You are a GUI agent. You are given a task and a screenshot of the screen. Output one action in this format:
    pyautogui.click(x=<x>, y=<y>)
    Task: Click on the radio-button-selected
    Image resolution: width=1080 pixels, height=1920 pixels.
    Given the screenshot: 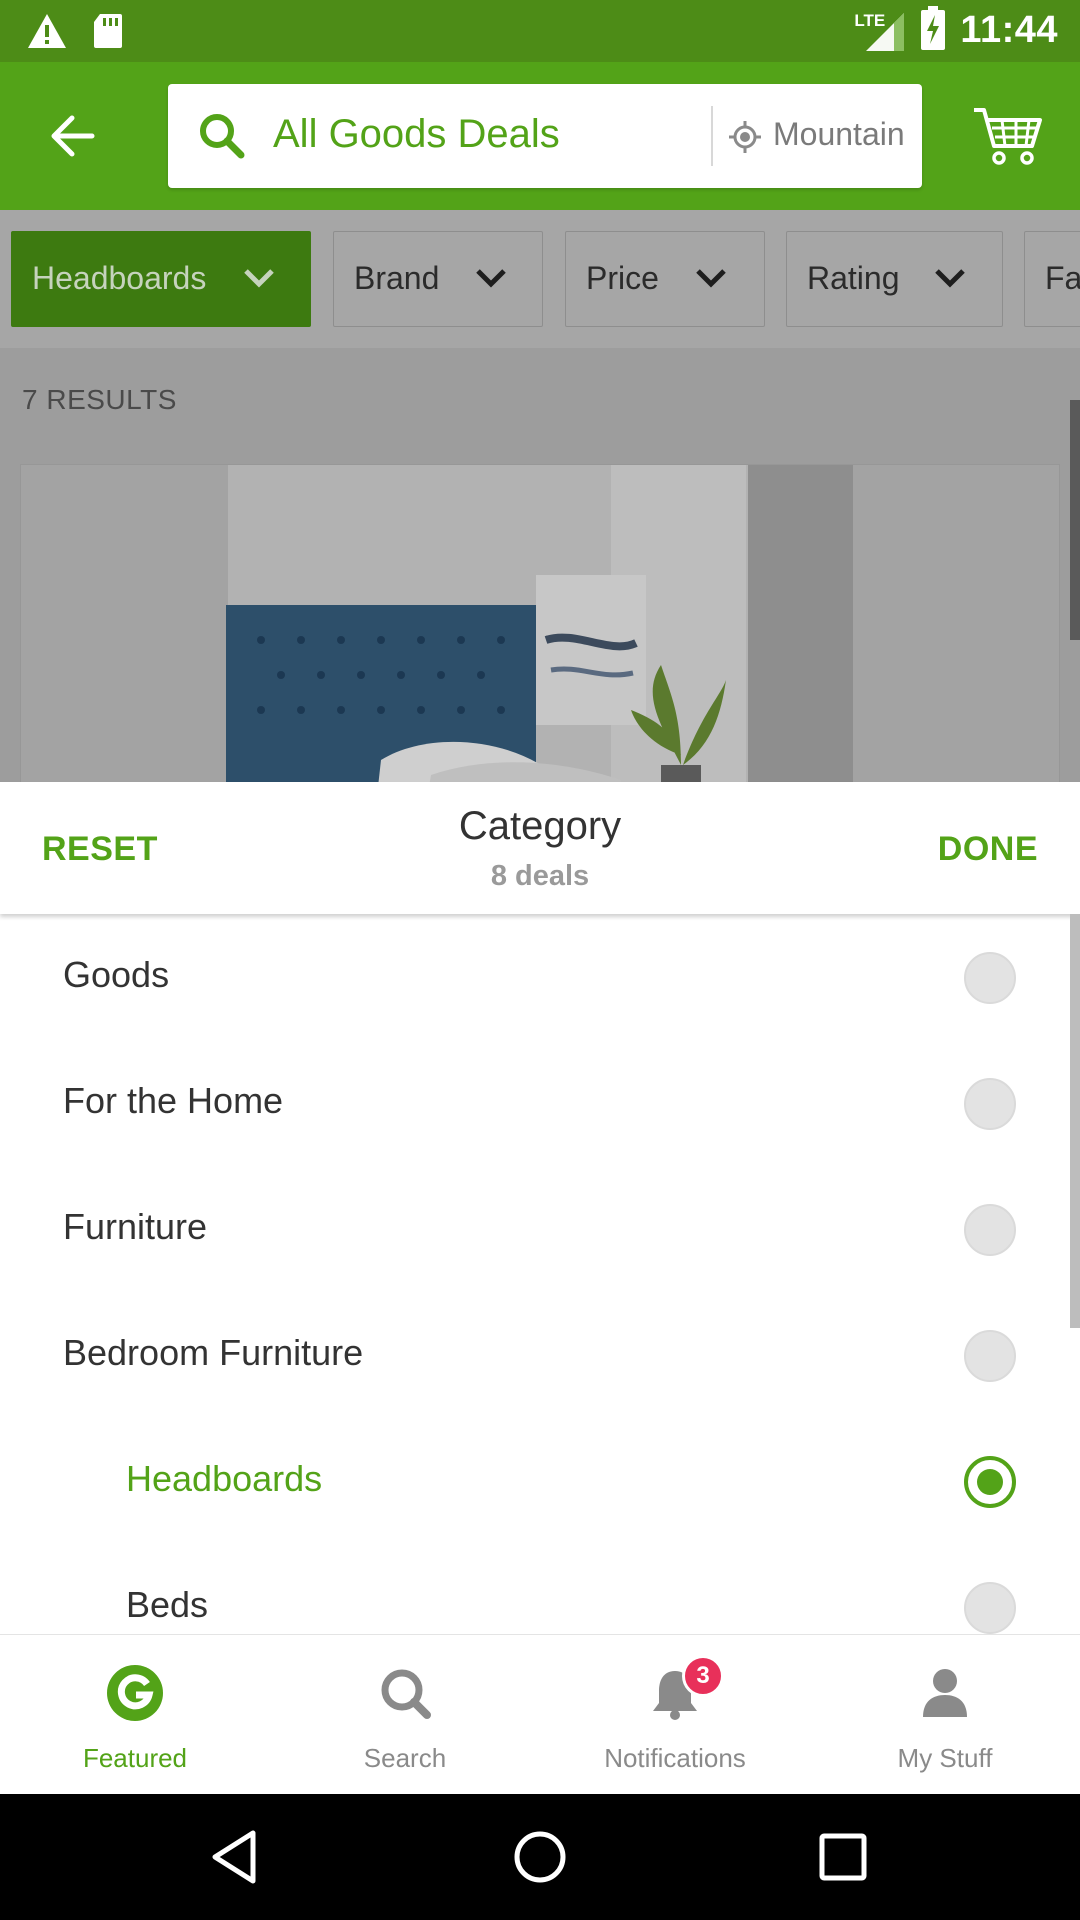 What is the action you would take?
    pyautogui.click(x=990, y=1482)
    